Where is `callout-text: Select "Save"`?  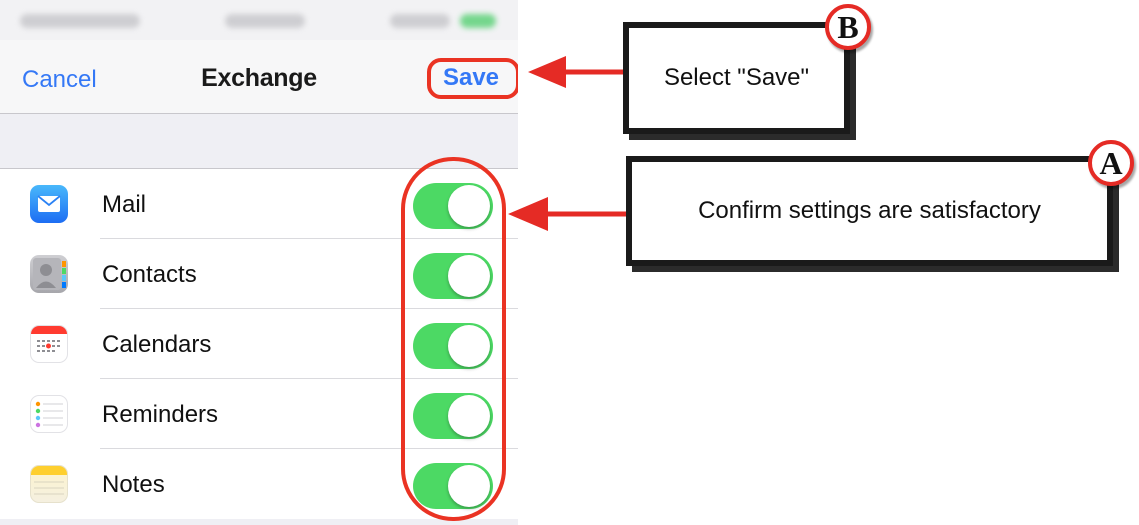 callout-text: Select "Save" is located at coordinates (736, 77).